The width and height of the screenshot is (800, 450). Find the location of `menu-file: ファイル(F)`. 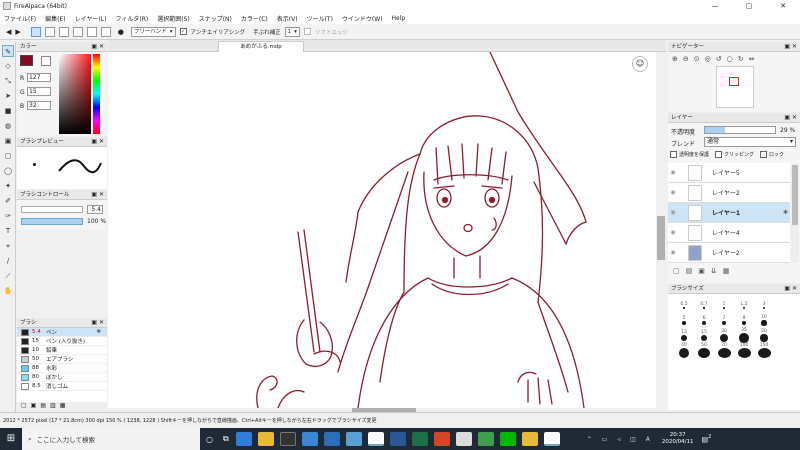

menu-file: ファイル(F) is located at coordinates (20, 18).